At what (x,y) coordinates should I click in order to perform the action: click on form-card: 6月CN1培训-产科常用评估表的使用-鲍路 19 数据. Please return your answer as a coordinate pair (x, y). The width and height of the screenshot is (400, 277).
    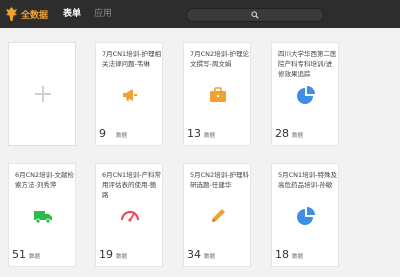
    Looking at the image, I should click on (129, 215).